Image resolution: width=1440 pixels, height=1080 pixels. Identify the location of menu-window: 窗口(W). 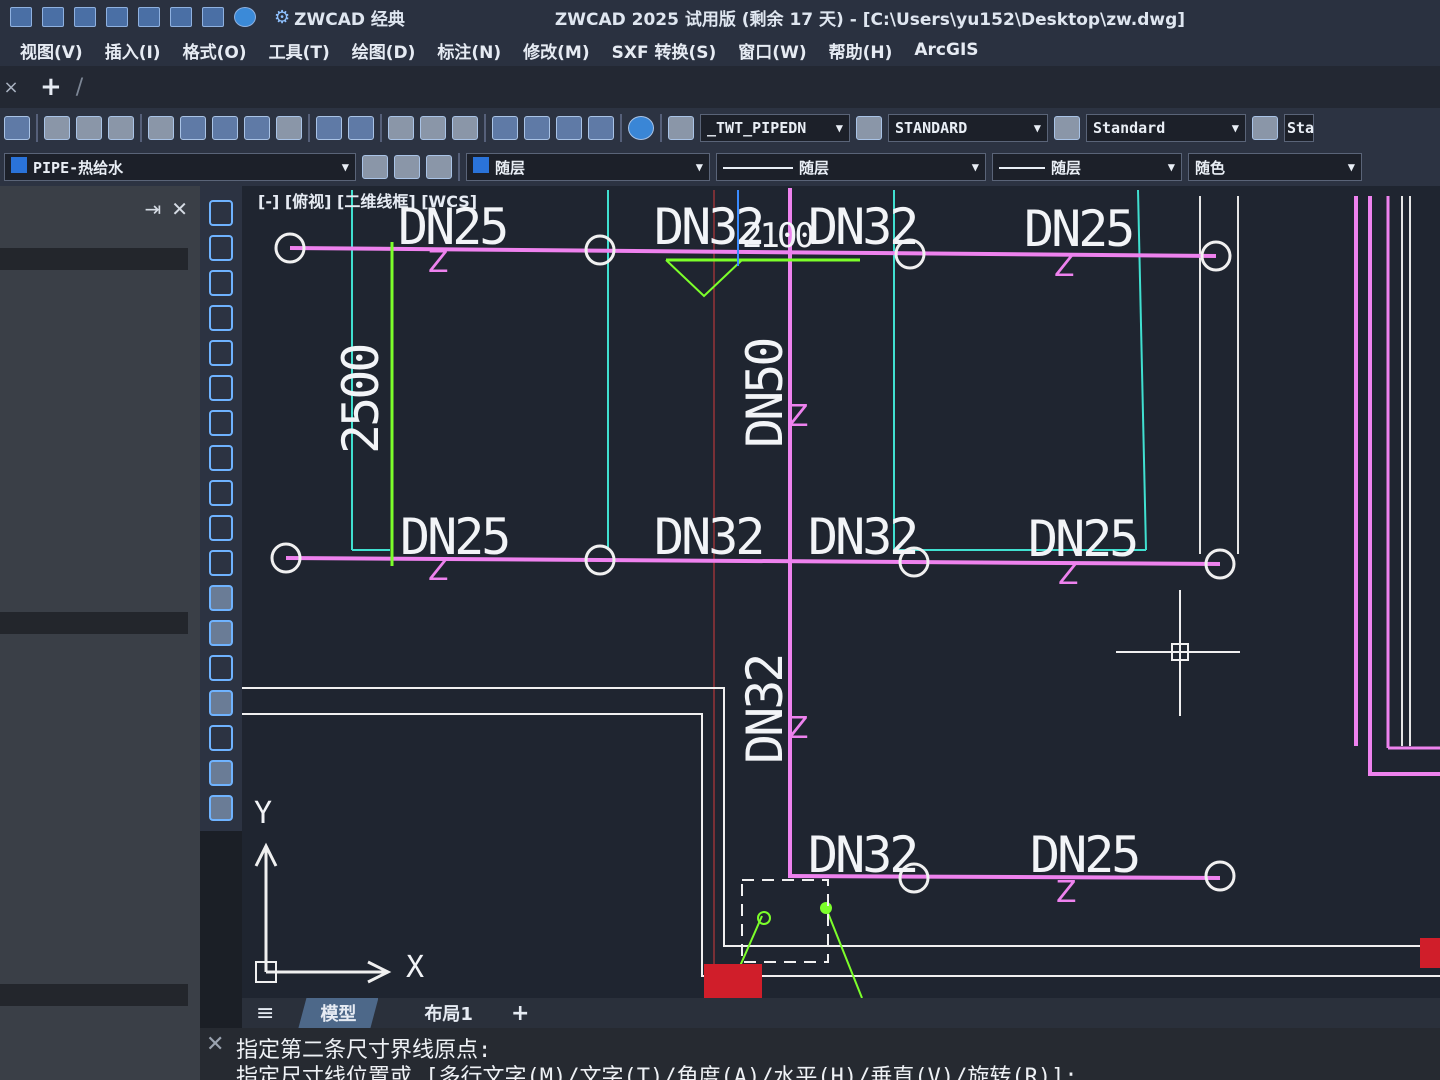
(772, 50).